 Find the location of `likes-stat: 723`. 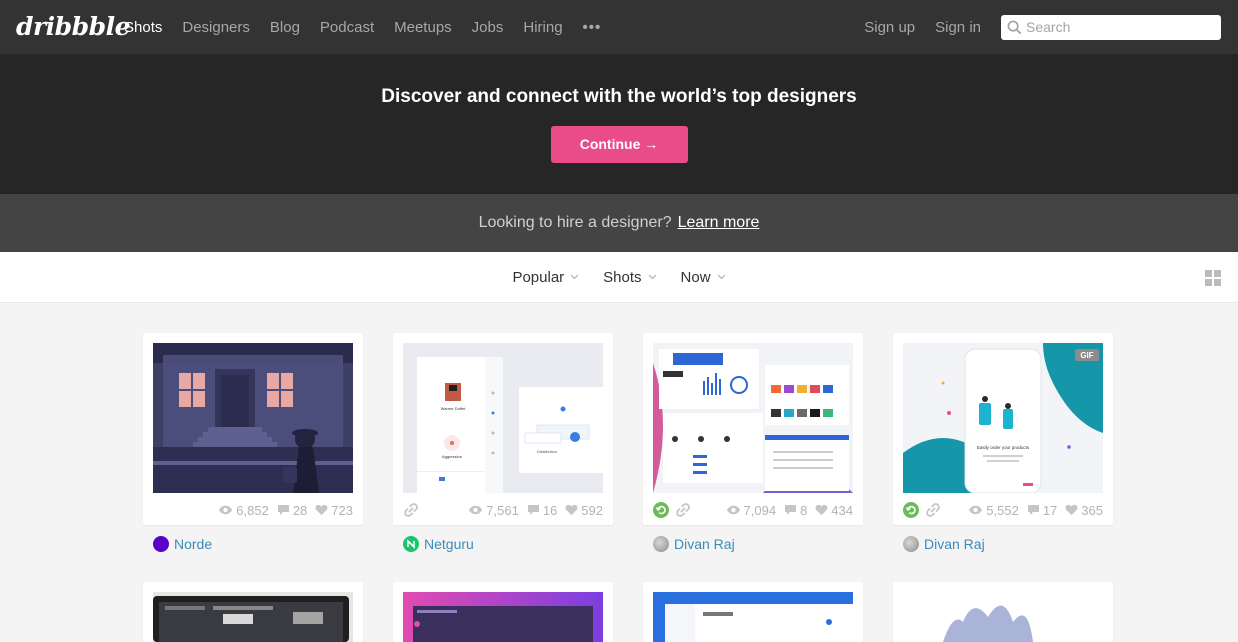

likes-stat: 723 is located at coordinates (334, 510).